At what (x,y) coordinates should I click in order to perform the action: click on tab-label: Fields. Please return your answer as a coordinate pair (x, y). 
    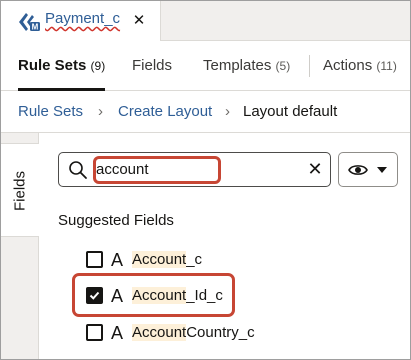
    Looking at the image, I should click on (152, 65).